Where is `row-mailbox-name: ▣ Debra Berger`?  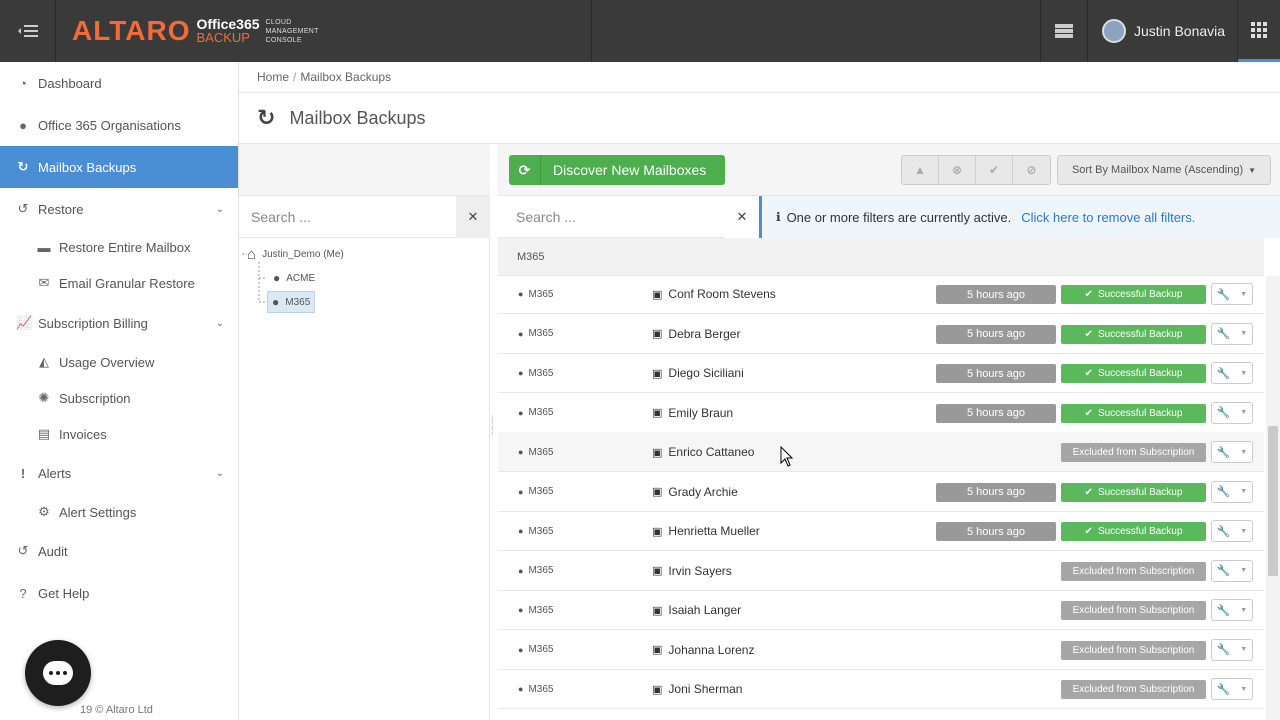 row-mailbox-name: ▣ Debra Berger is located at coordinates (696, 334).